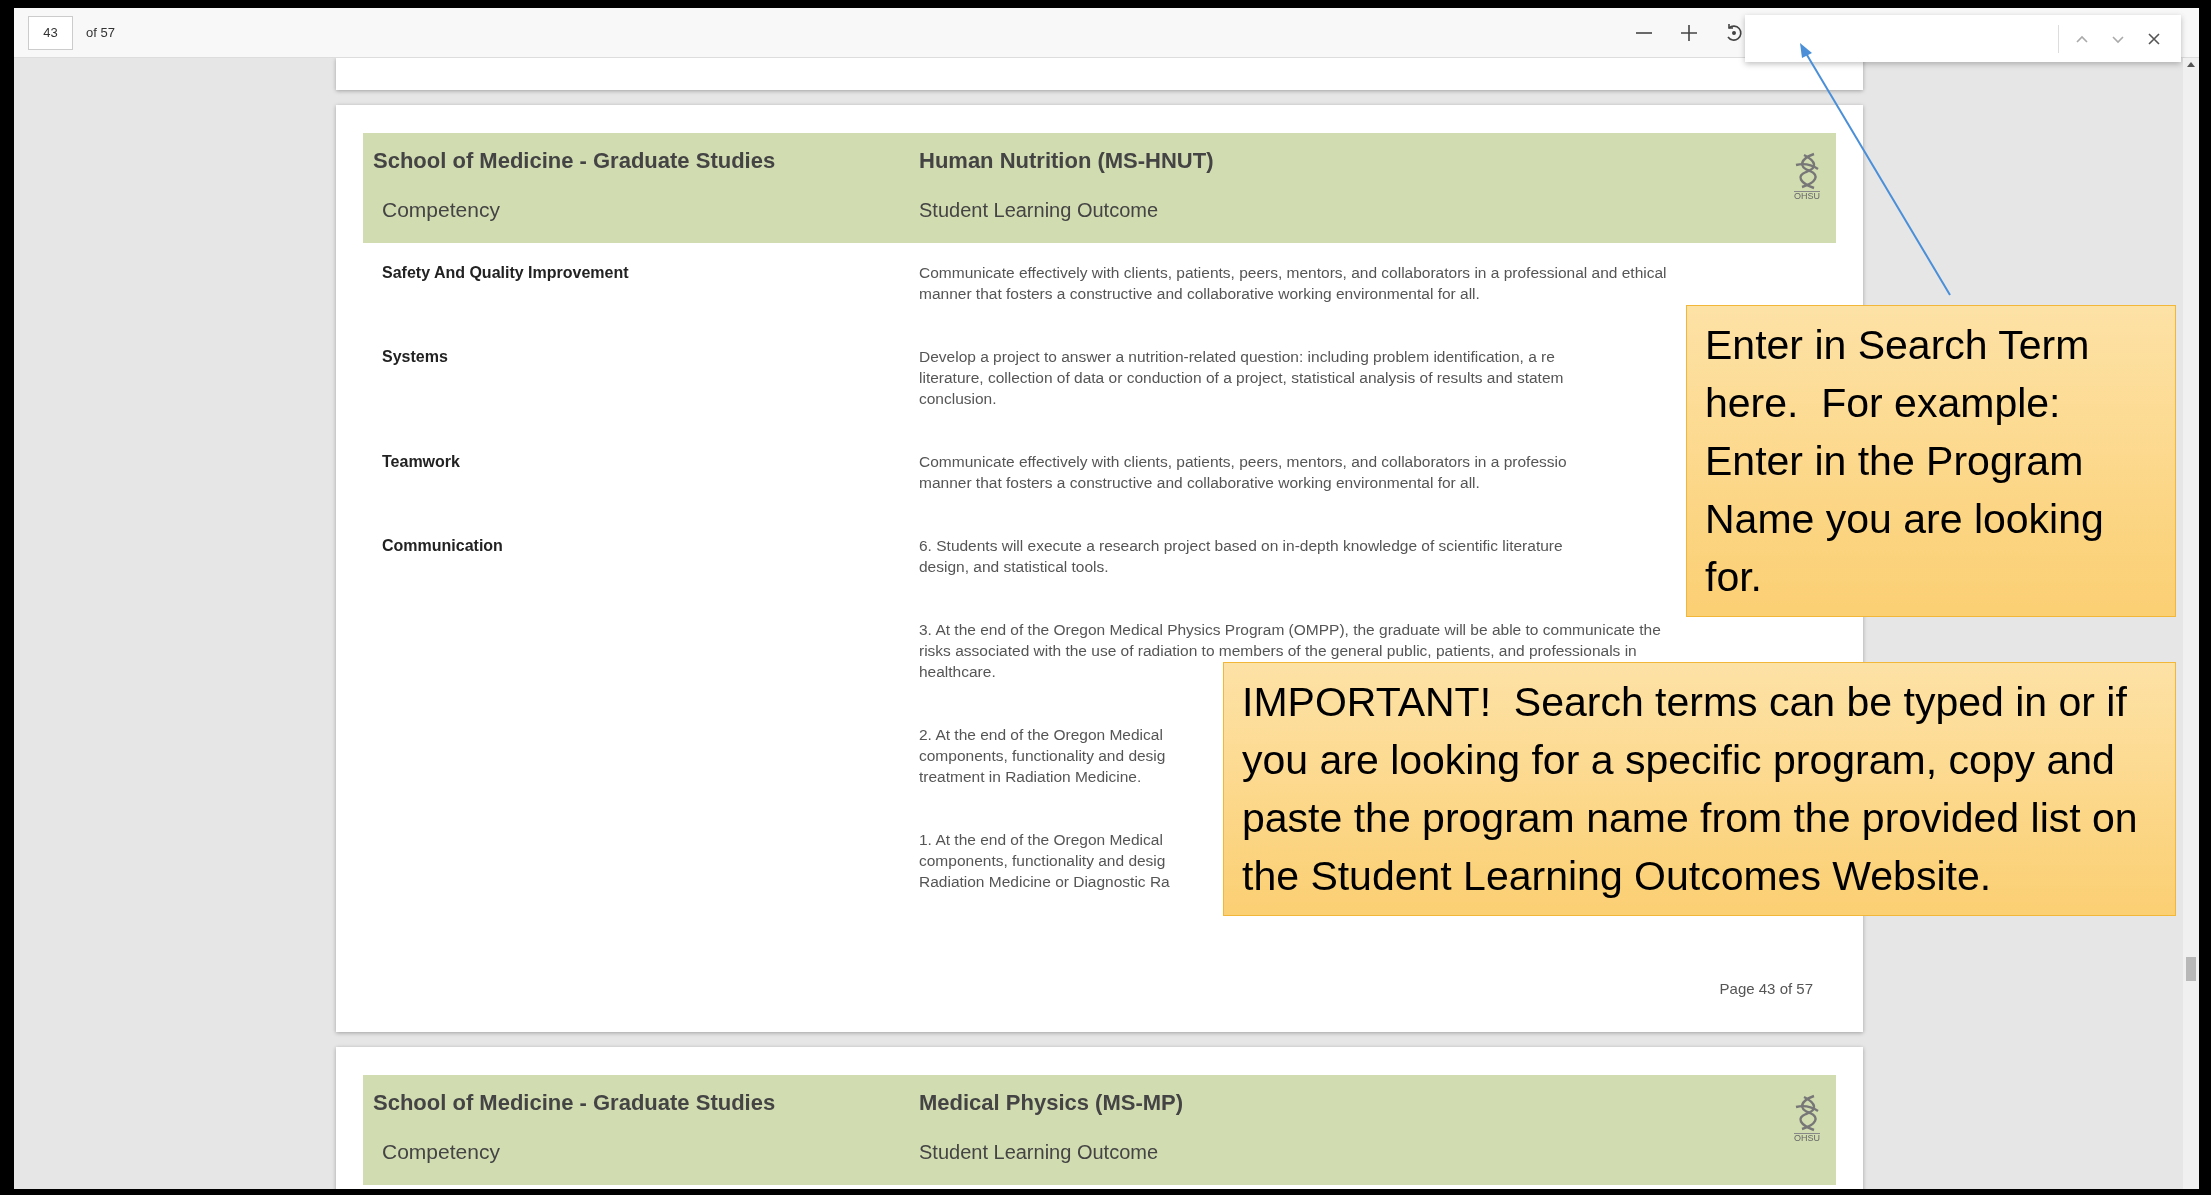 The width and height of the screenshot is (2211, 1195). What do you see at coordinates (958, 399) in the screenshot?
I see `outcome-text-line: conclusion.` at bounding box center [958, 399].